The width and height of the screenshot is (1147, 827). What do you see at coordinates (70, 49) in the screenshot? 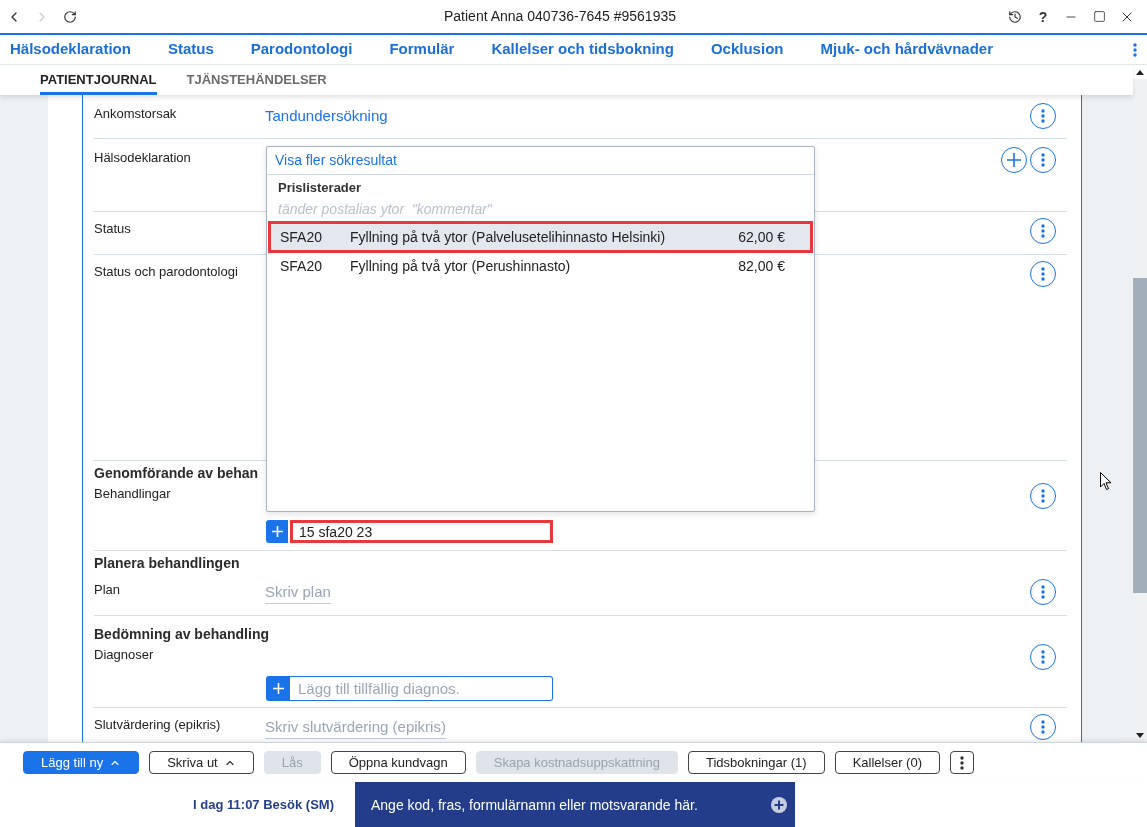
I see `nav-tab: Hälsodeklaration` at bounding box center [70, 49].